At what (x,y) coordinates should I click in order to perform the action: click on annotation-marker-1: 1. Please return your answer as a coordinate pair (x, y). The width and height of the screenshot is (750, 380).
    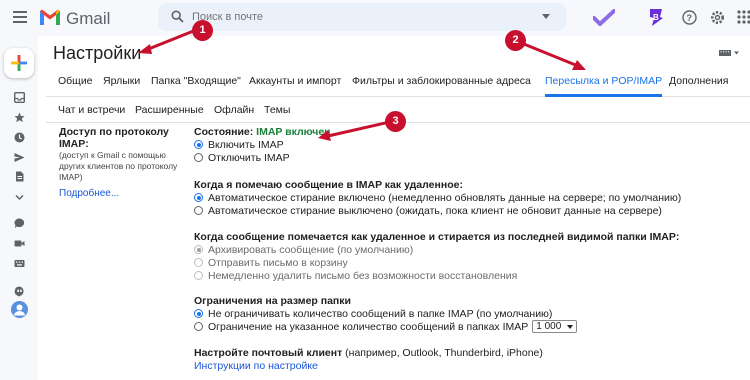
    Looking at the image, I should click on (202, 30).